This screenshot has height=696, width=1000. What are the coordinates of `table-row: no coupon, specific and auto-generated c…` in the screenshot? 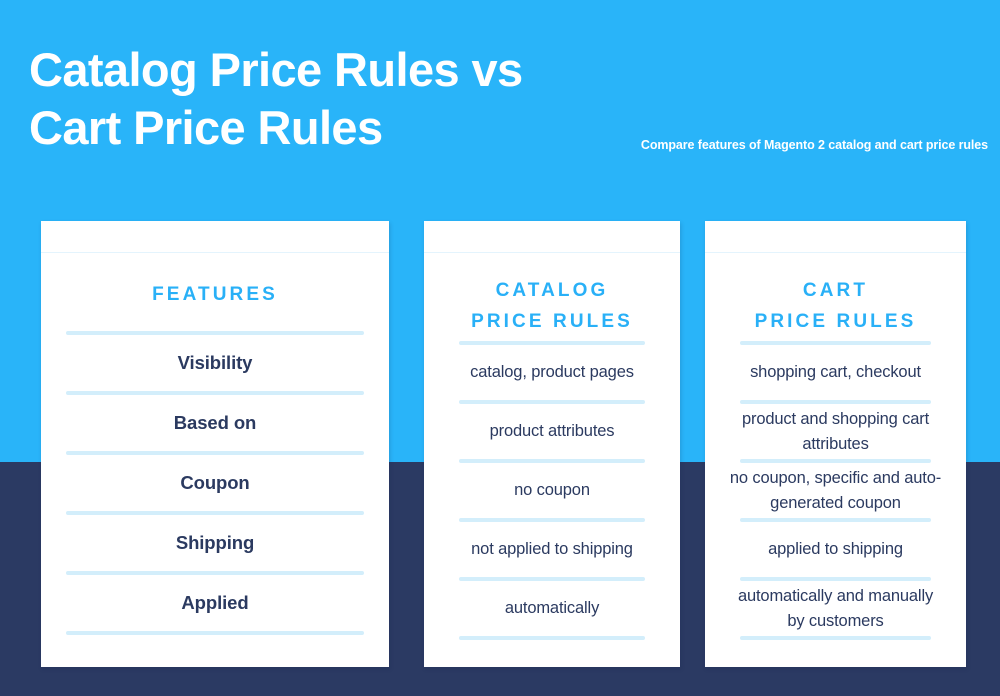 It's located at (835, 490).